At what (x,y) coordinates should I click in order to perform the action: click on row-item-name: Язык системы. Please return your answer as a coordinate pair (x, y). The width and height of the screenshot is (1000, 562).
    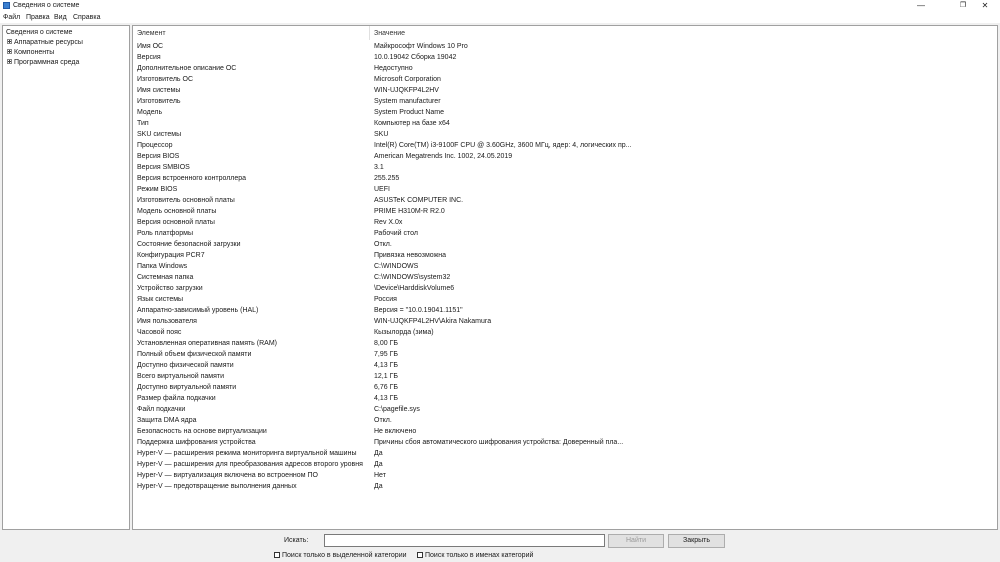
    Looking at the image, I should click on (160, 299).